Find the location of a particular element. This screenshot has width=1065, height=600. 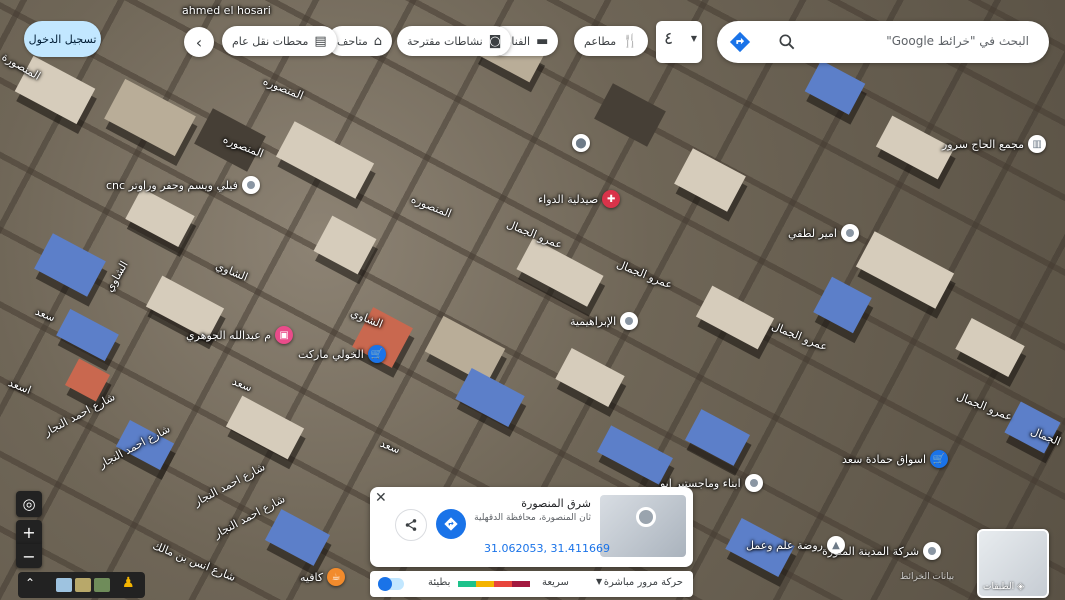

street-label: المنصوره is located at coordinates (283, 88).